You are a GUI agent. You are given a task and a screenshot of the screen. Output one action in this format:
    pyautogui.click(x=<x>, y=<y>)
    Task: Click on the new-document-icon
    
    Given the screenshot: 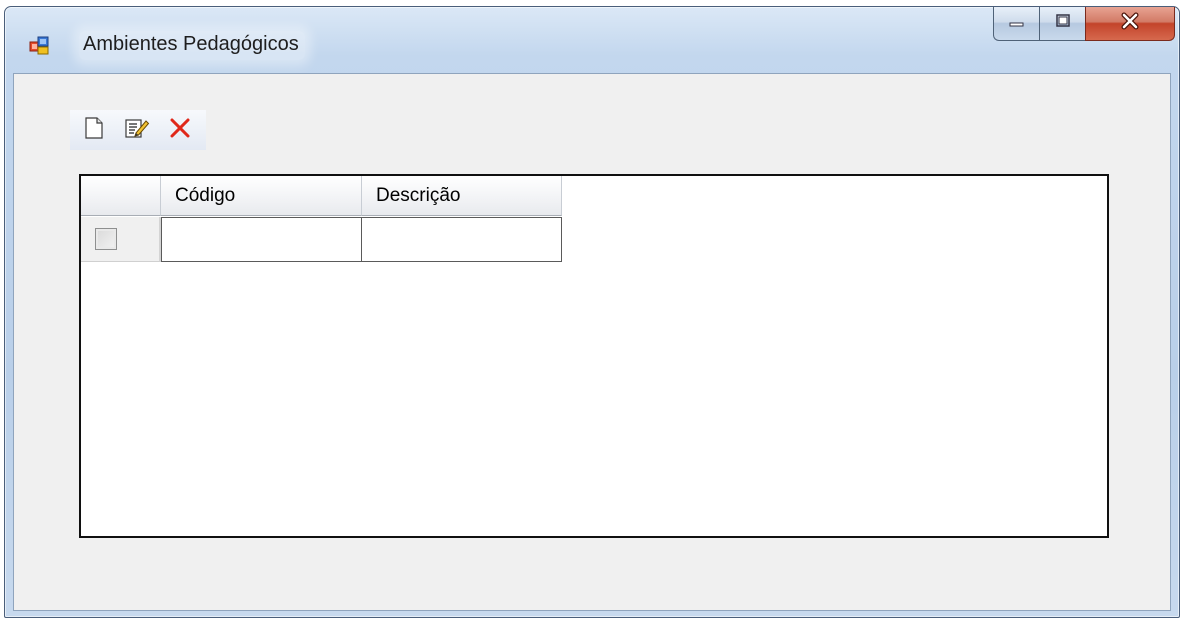 What is the action you would take?
    pyautogui.click(x=94, y=130)
    